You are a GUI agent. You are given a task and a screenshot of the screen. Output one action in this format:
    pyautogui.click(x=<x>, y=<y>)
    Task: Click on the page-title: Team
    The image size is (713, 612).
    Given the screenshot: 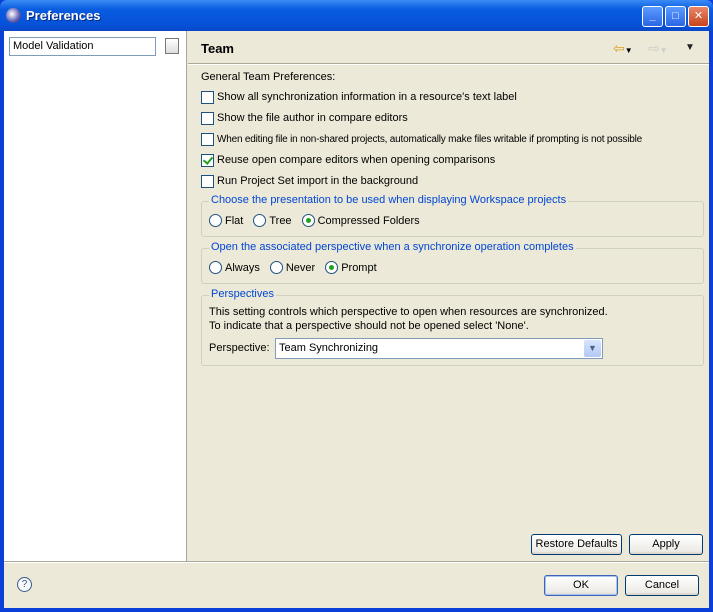 What is the action you would take?
    pyautogui.click(x=217, y=48)
    